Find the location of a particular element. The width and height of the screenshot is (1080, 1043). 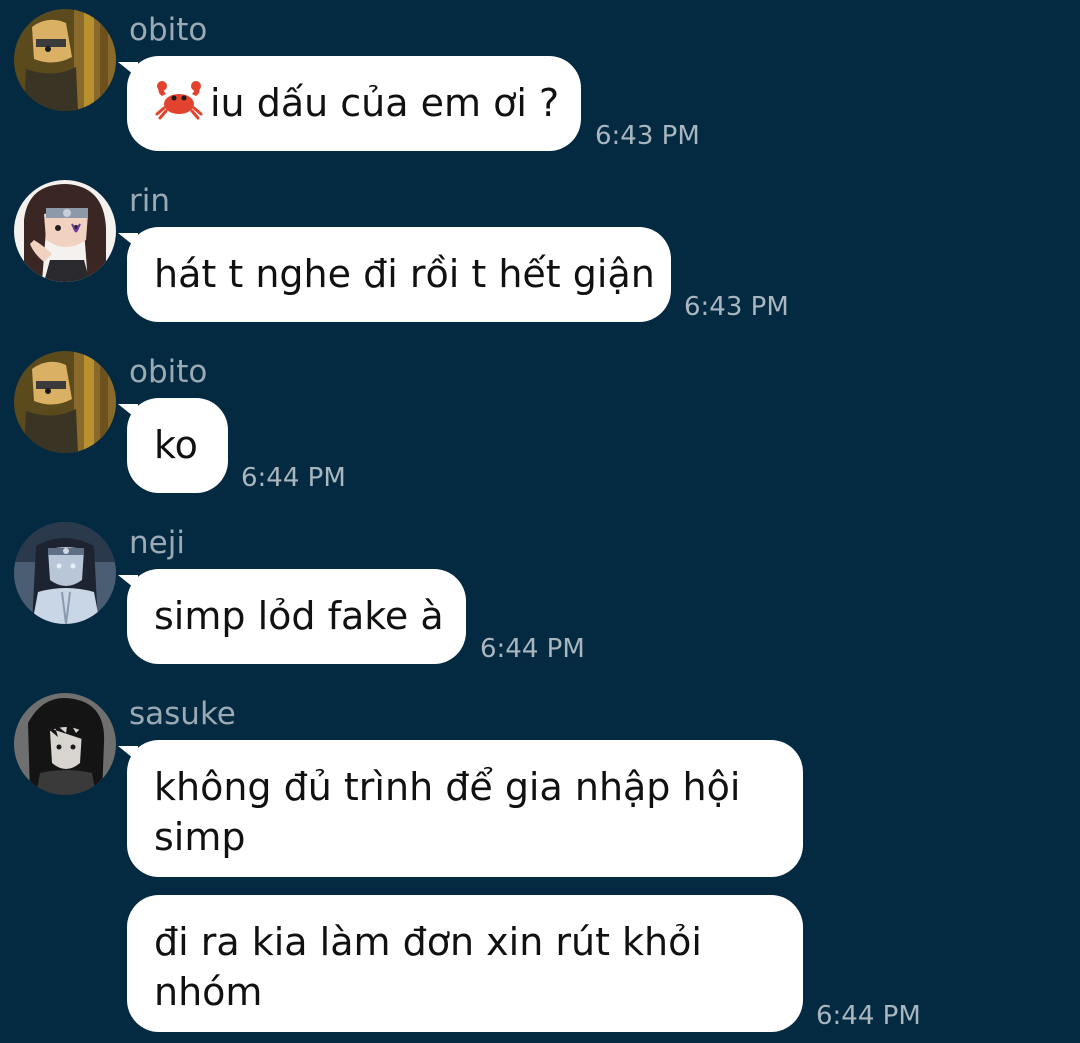

message-text: đi ra kia làm đơn xin rút khỏi nhóm is located at coordinates (428, 967).